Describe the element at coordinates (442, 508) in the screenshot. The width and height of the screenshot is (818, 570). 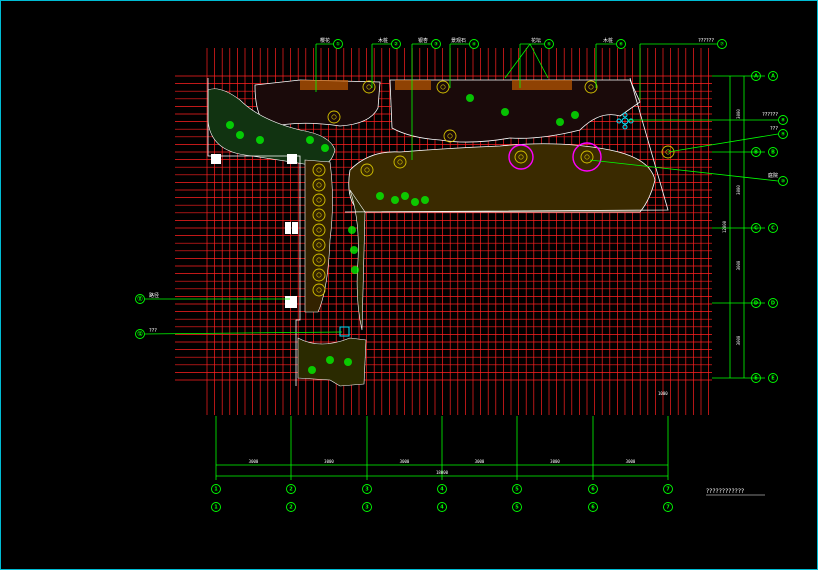
I see `axis-lower-number: 4` at that location.